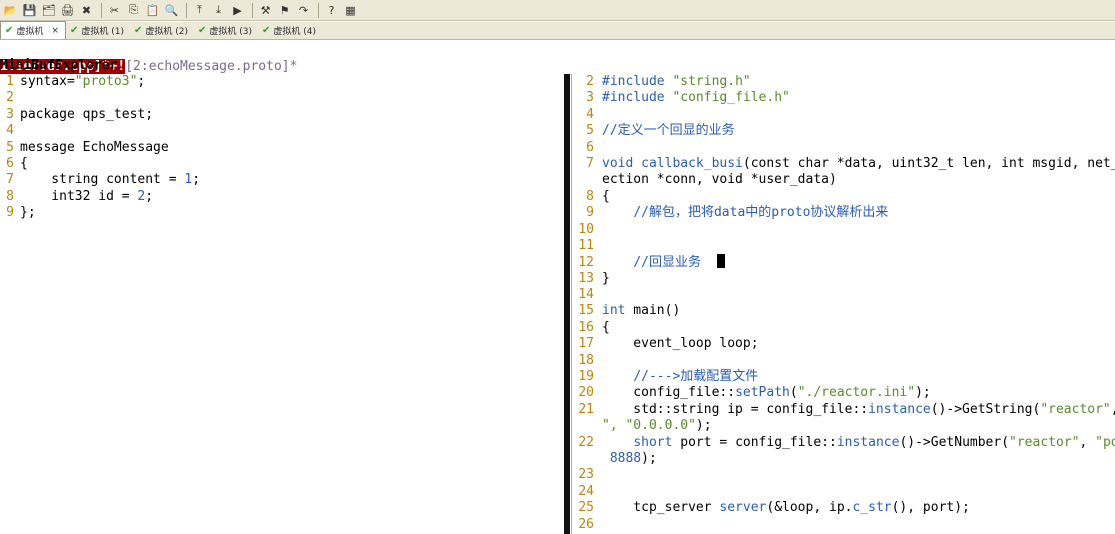 This screenshot has height=534, width=1115. Describe the element at coordinates (586, 344) in the screenshot. I see `line-number: 17` at that location.